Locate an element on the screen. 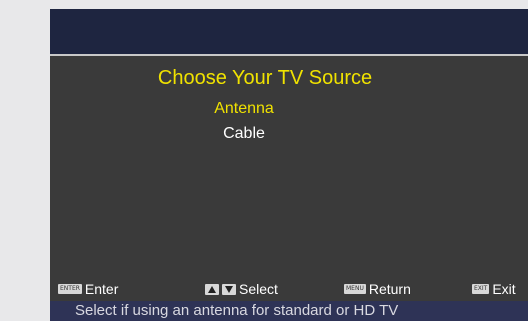 The width and height of the screenshot is (528, 321). exit-label: Exit is located at coordinates (504, 289).